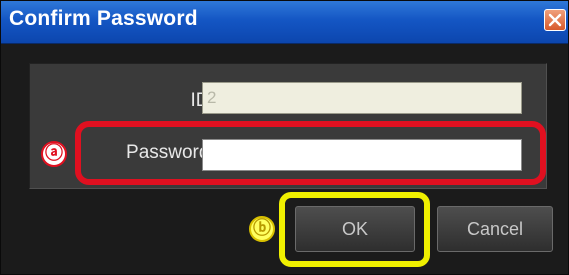 The width and height of the screenshot is (569, 275). What do you see at coordinates (555, 20) in the screenshot?
I see `close-button` at bounding box center [555, 20].